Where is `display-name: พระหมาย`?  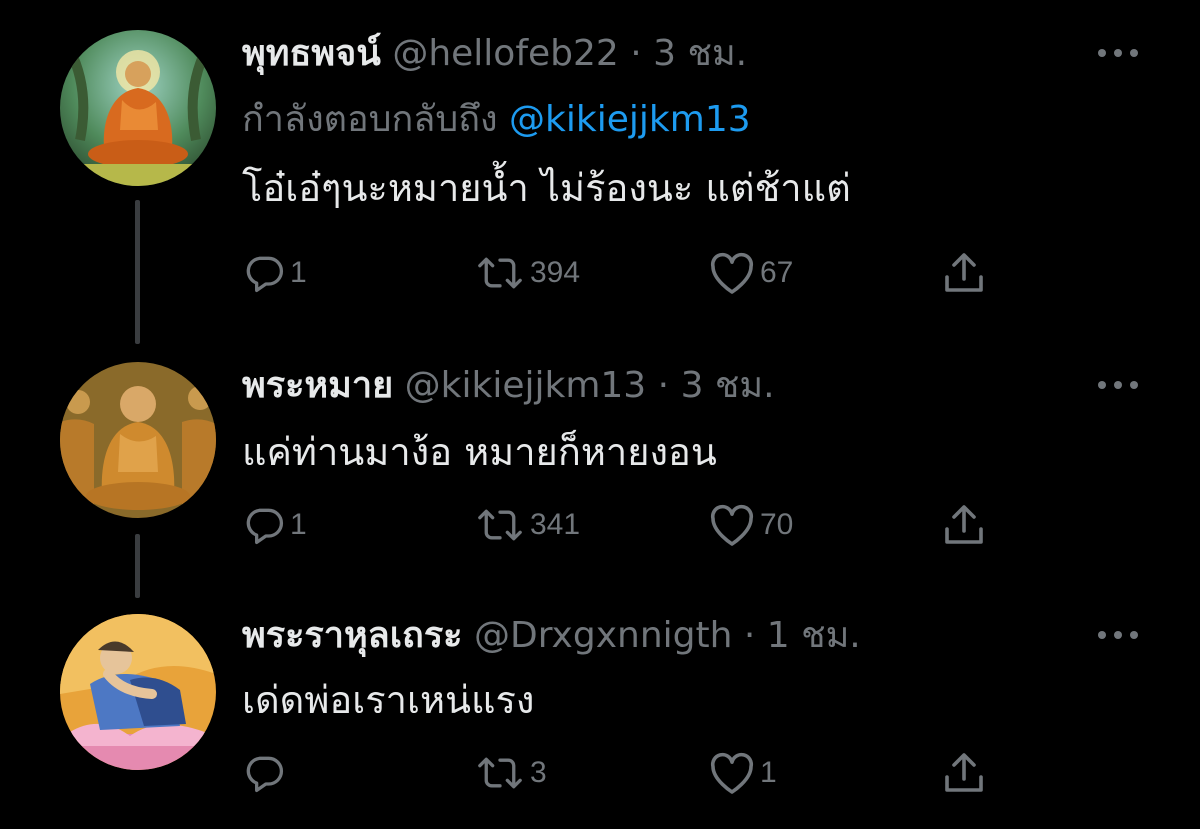 display-name: พระหมาย is located at coordinates (317, 385).